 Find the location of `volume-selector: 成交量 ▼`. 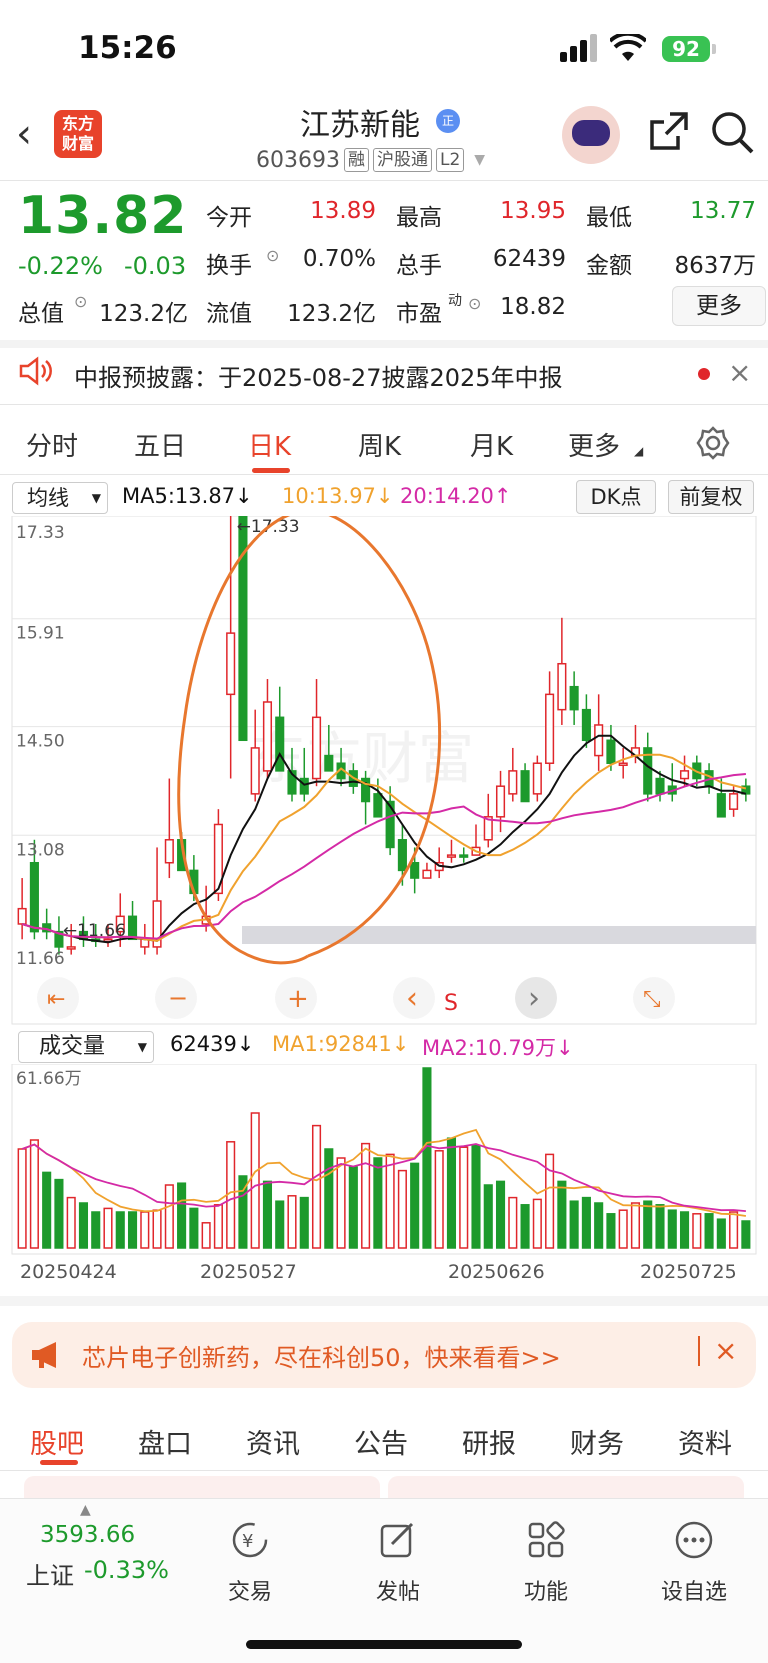

volume-selector: 成交量 ▼ is located at coordinates (86, 1047).